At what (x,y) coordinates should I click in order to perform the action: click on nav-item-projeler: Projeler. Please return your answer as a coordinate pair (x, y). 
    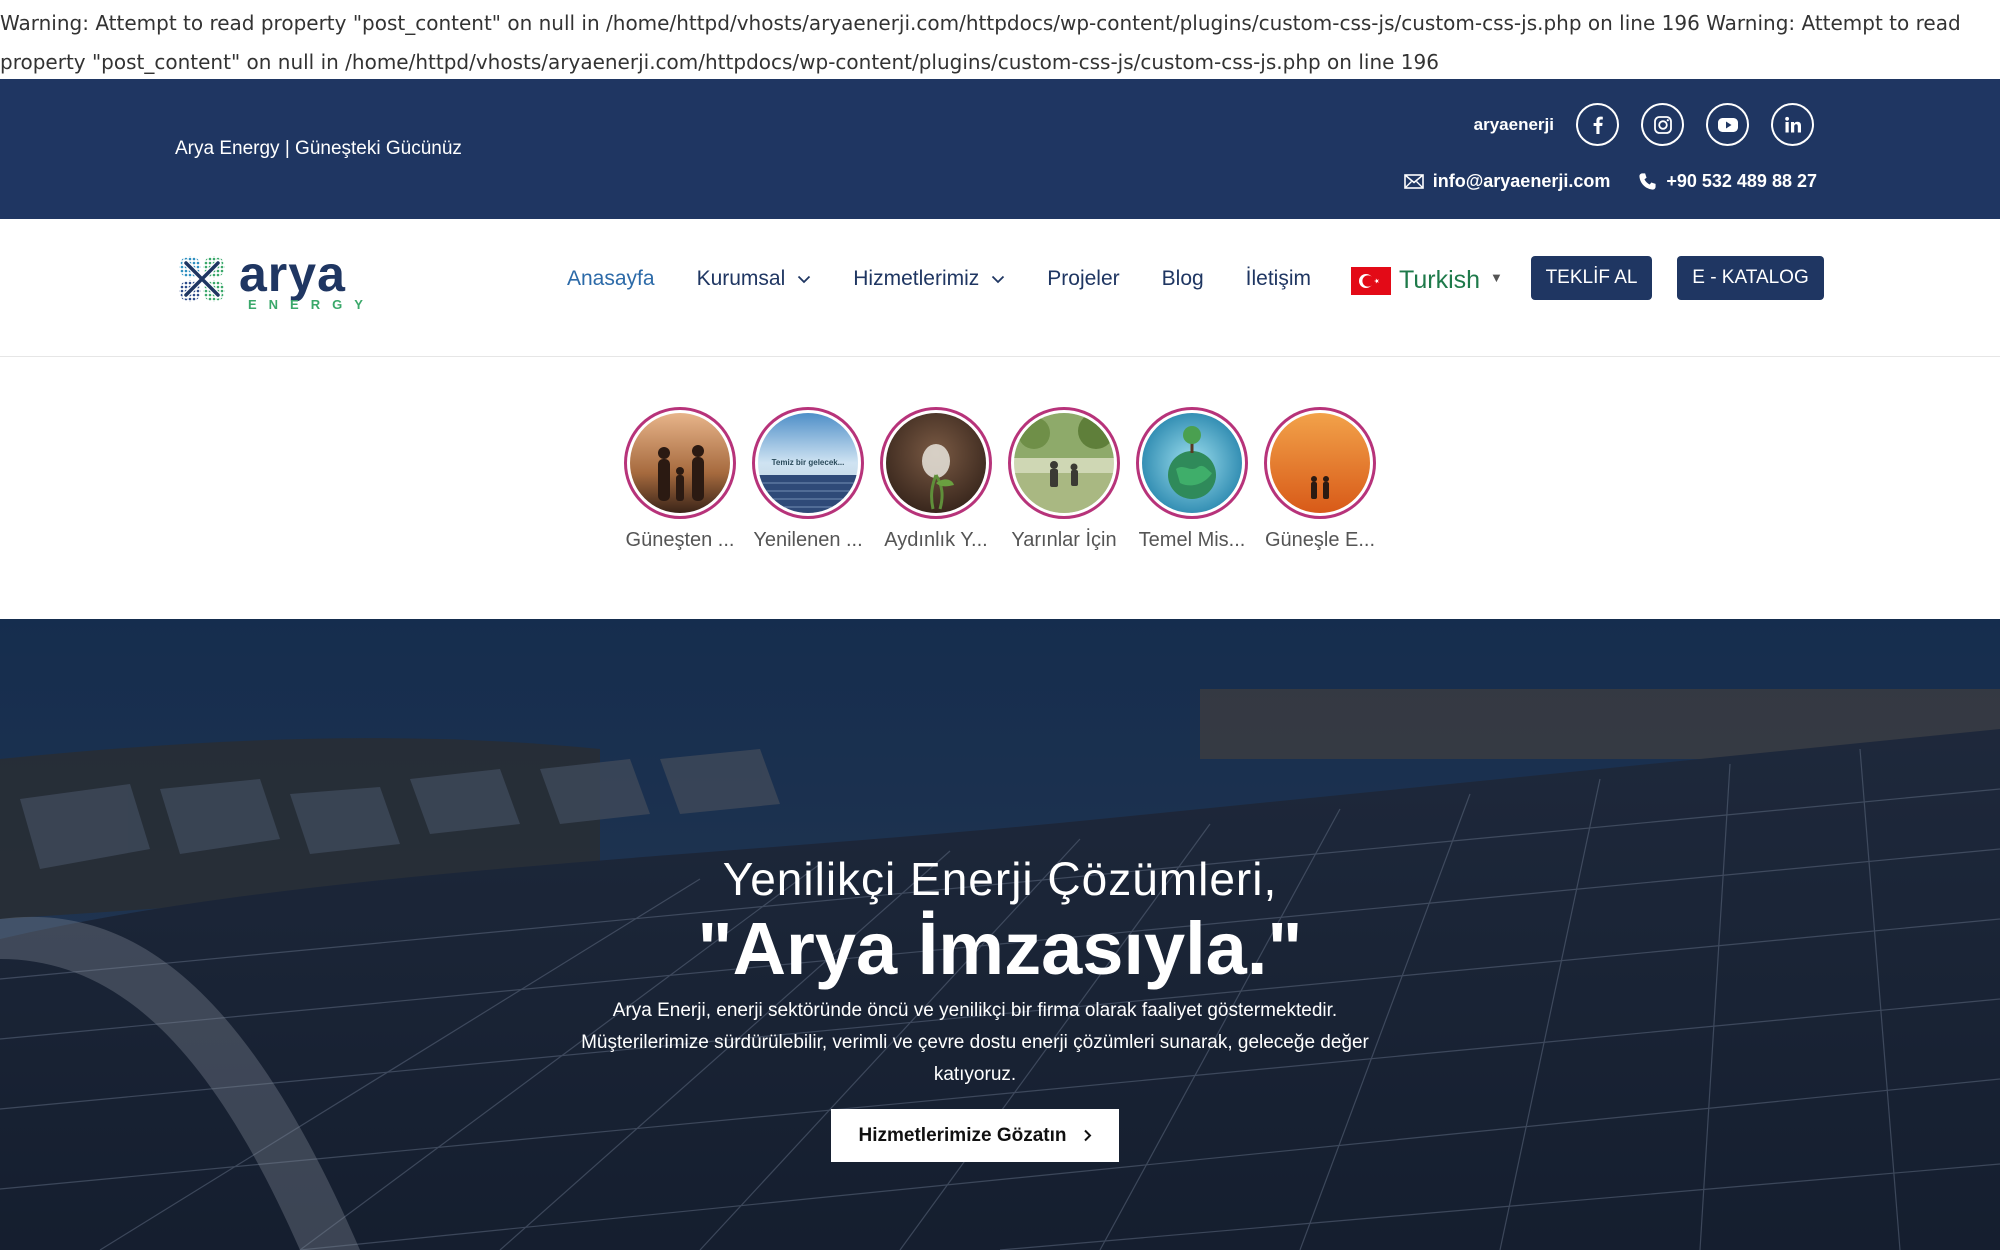
    Looking at the image, I should click on (1083, 279).